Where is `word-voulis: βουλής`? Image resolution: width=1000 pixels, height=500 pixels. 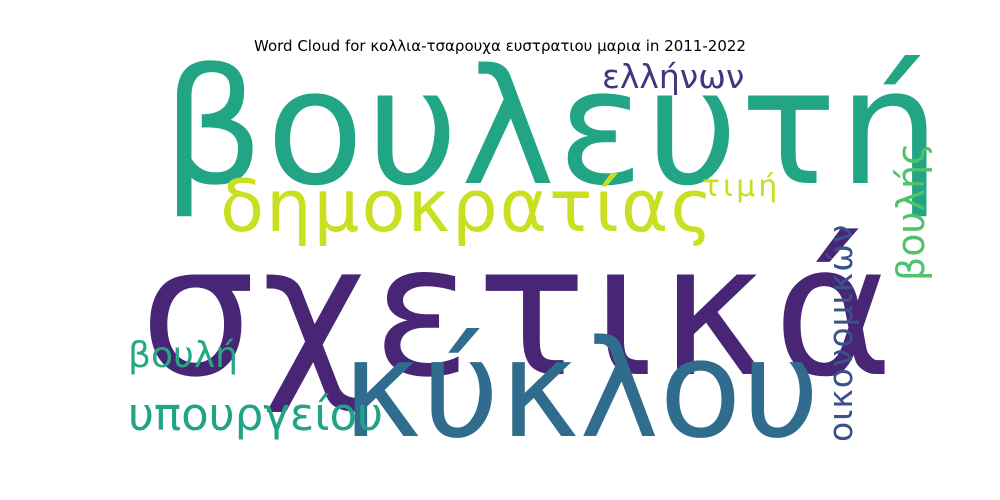
word-voulis: βουλής is located at coordinates (911, 211).